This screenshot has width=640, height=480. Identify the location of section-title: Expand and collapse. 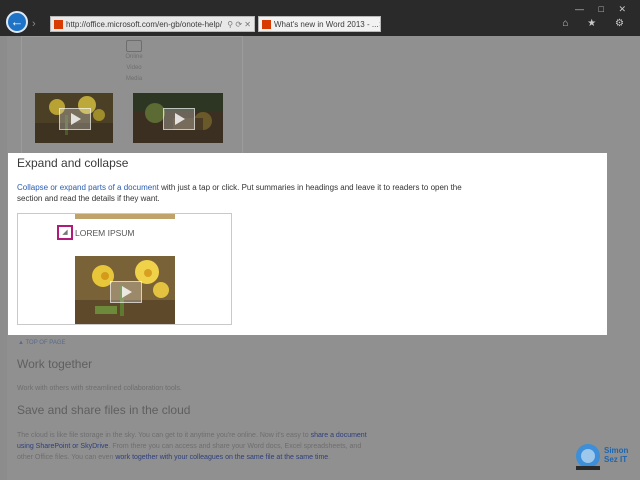
(73, 163).